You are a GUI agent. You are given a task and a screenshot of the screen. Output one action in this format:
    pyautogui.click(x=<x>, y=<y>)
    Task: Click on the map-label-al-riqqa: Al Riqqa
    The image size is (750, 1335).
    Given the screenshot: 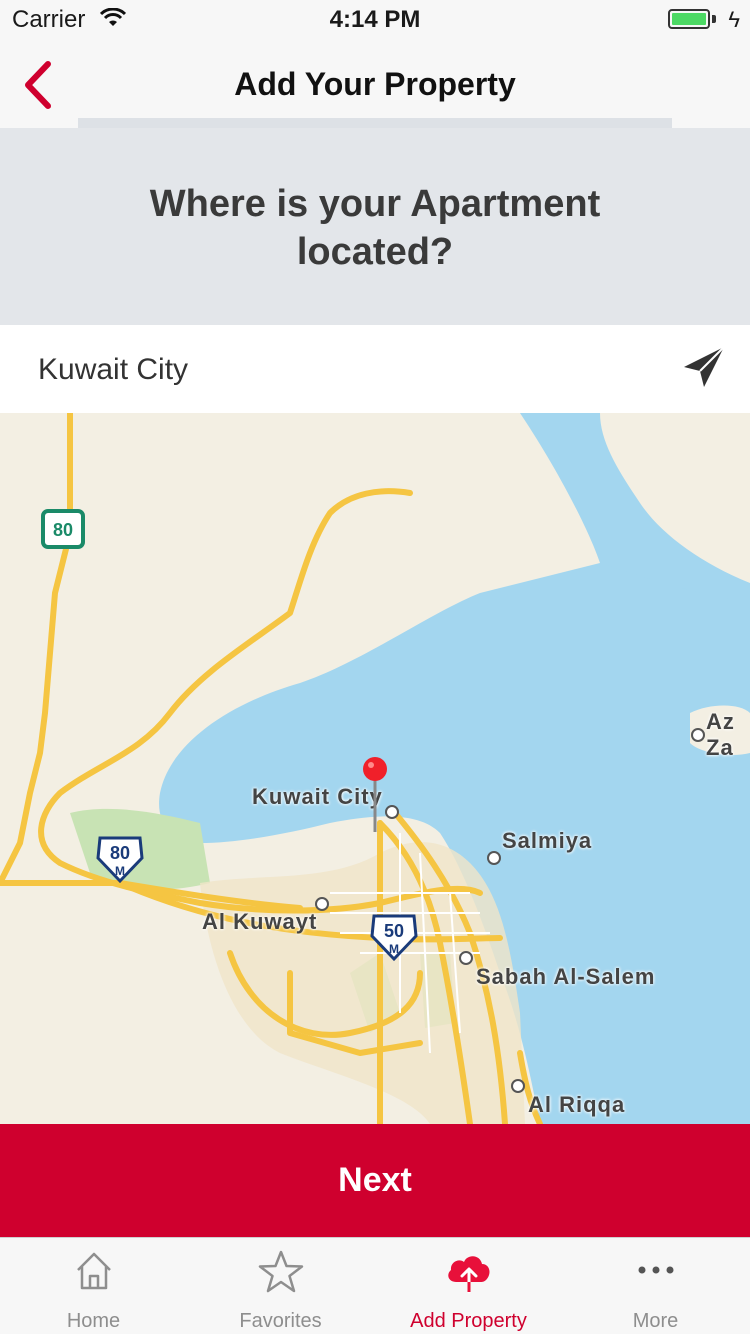 What is the action you would take?
    pyautogui.click(x=577, y=1104)
    